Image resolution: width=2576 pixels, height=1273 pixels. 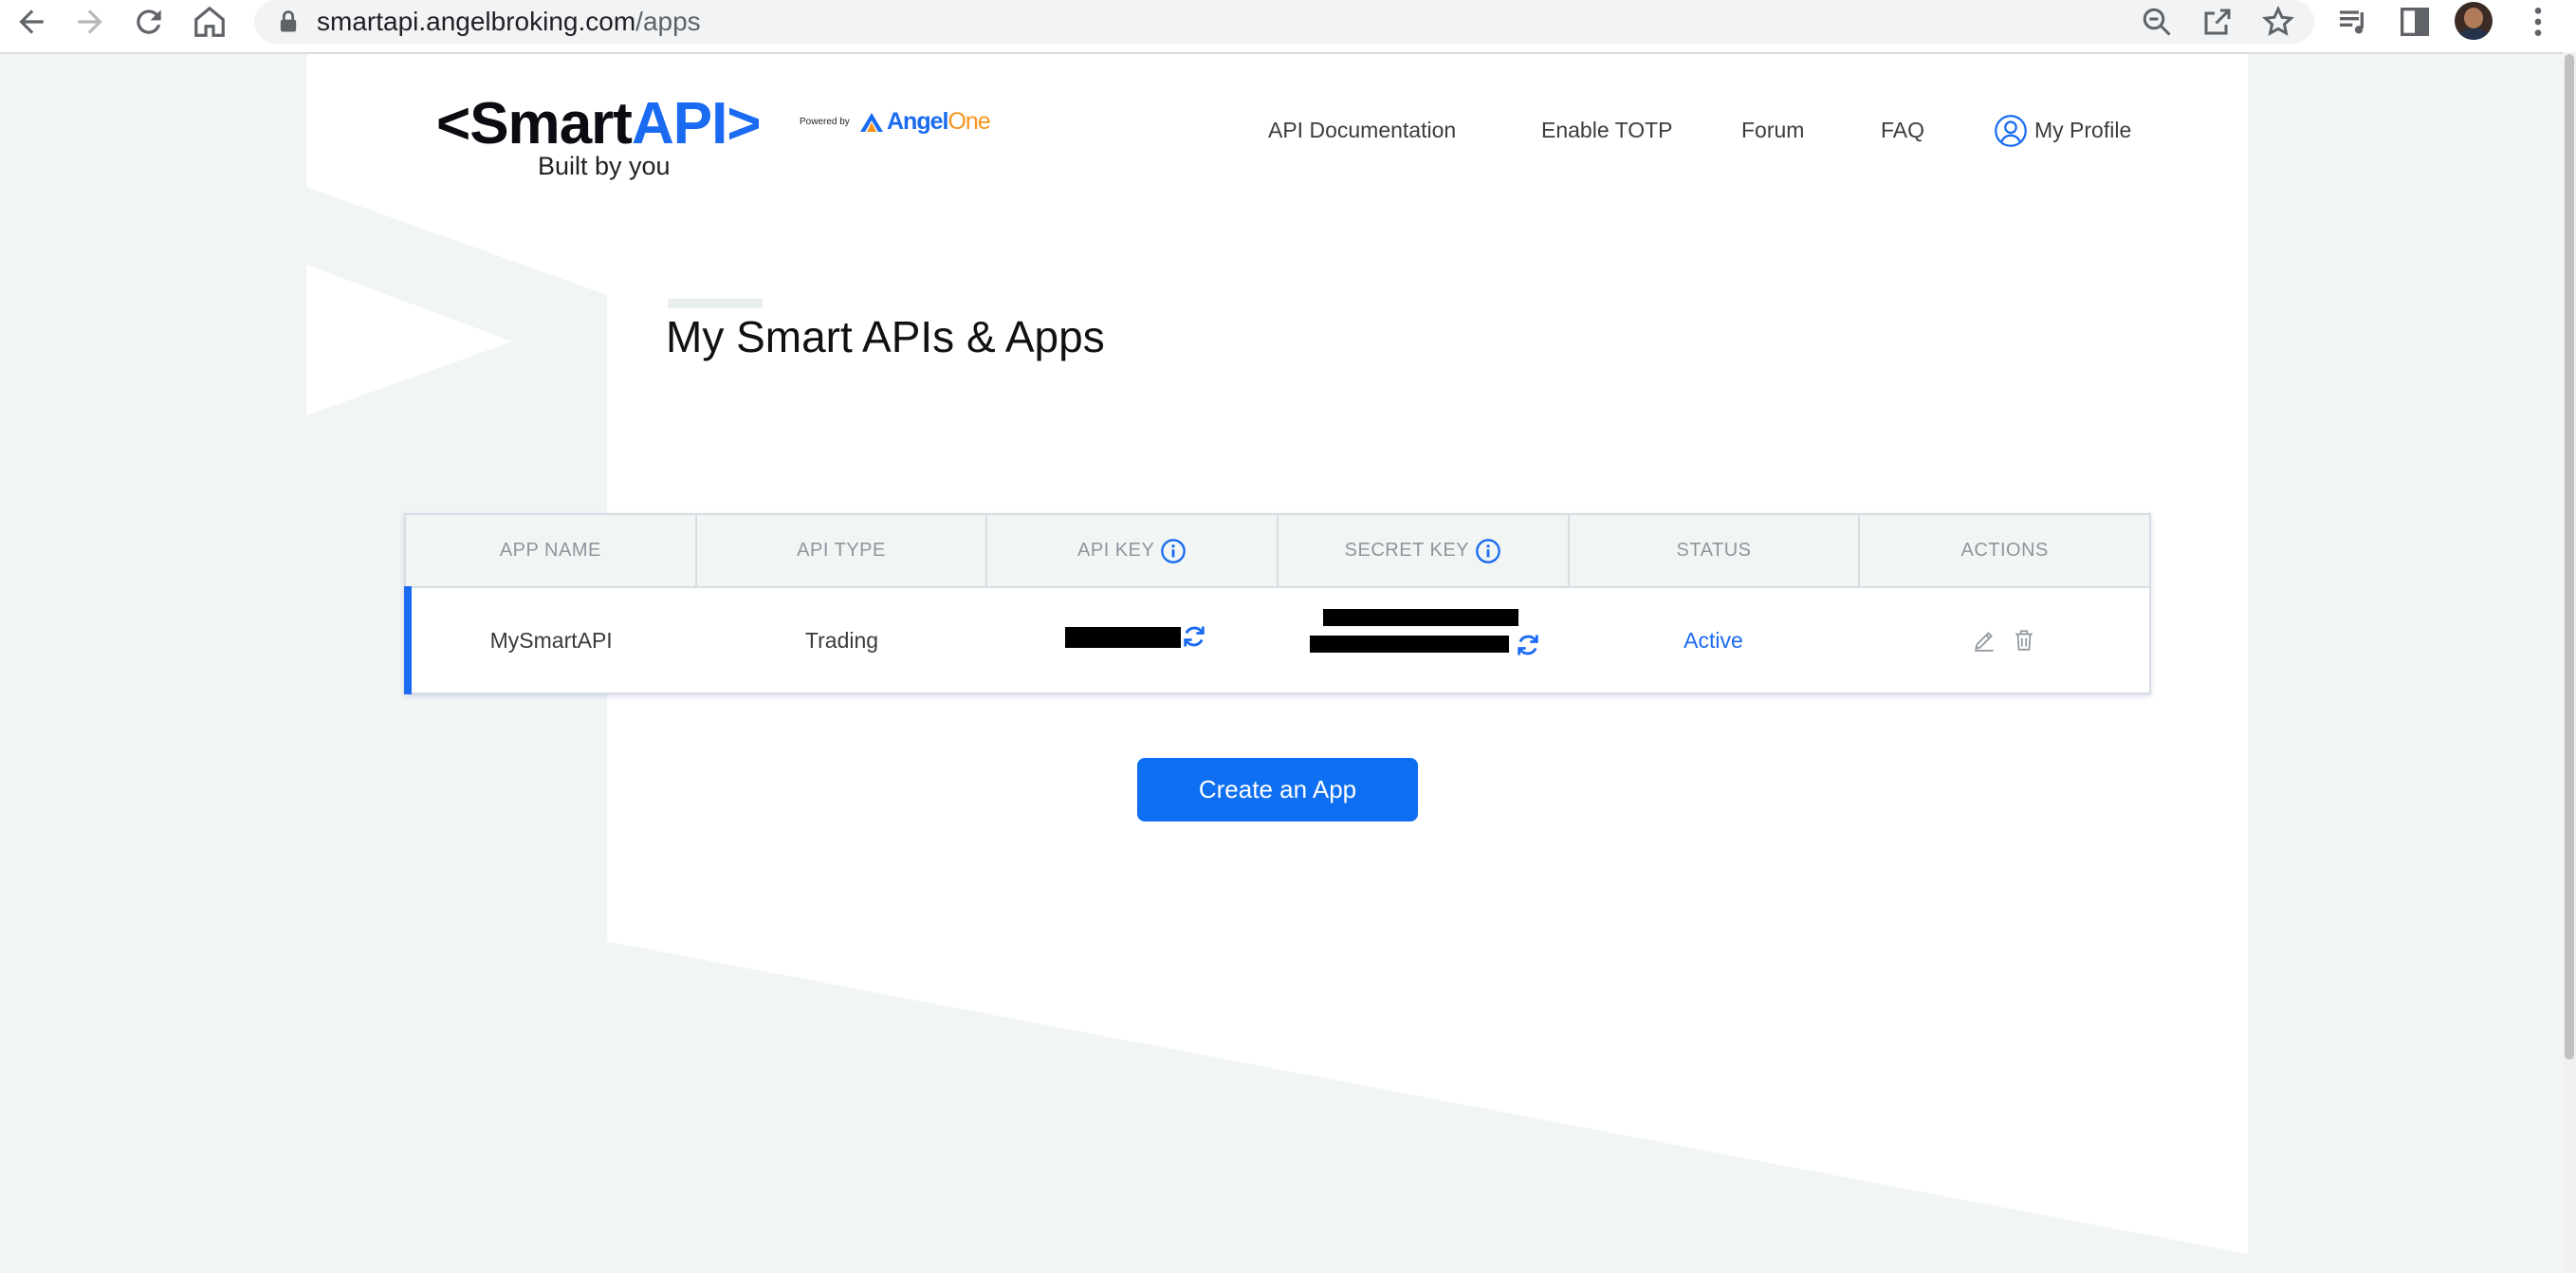 I want to click on header-api-type: API TYPE, so click(x=842, y=550).